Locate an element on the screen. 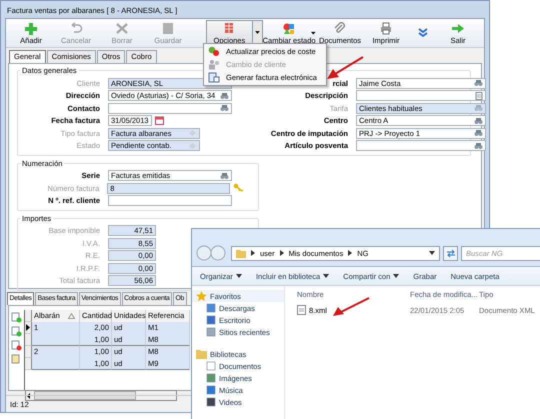  library-folder-icon is located at coordinates (201, 354).